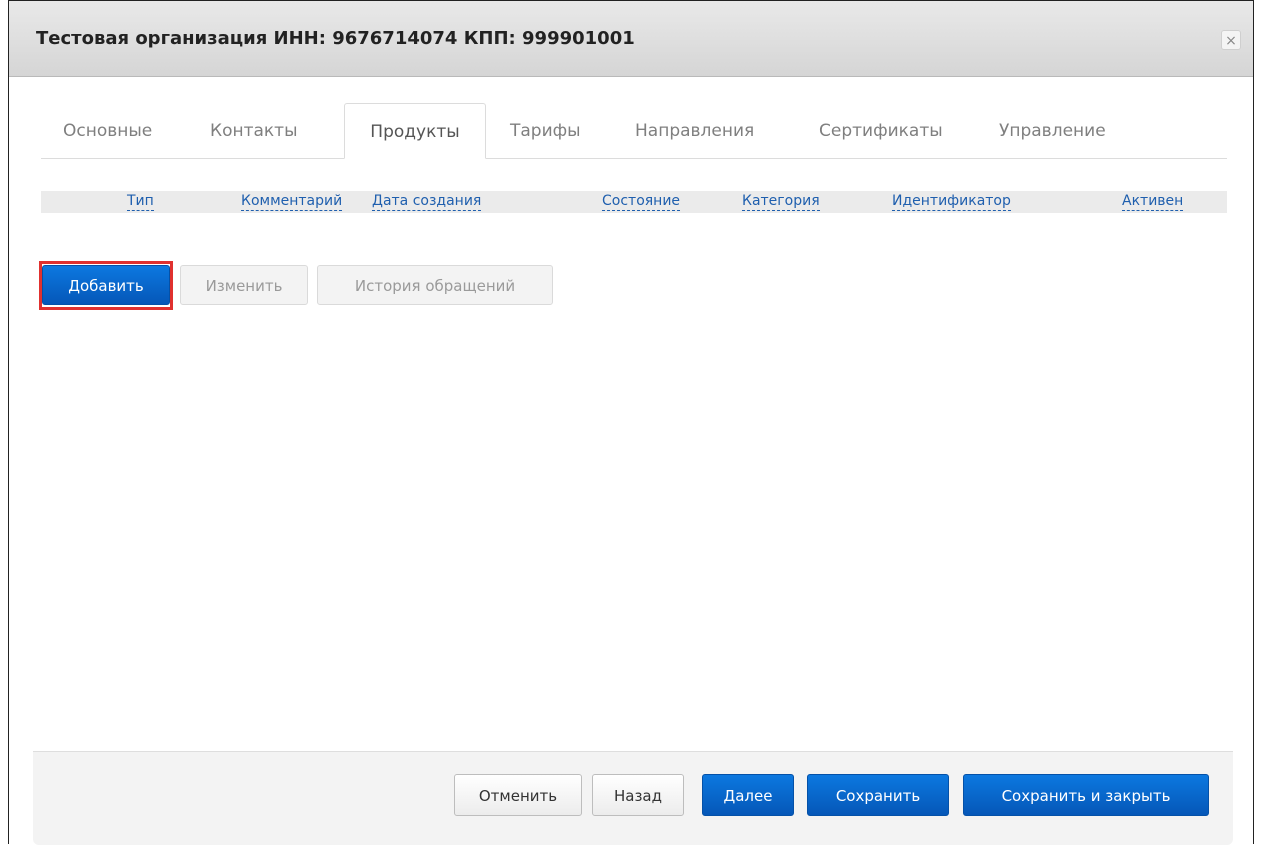 The width and height of the screenshot is (1262, 845). Describe the element at coordinates (748, 795) in the screenshot. I see `next-button: Далее` at that location.